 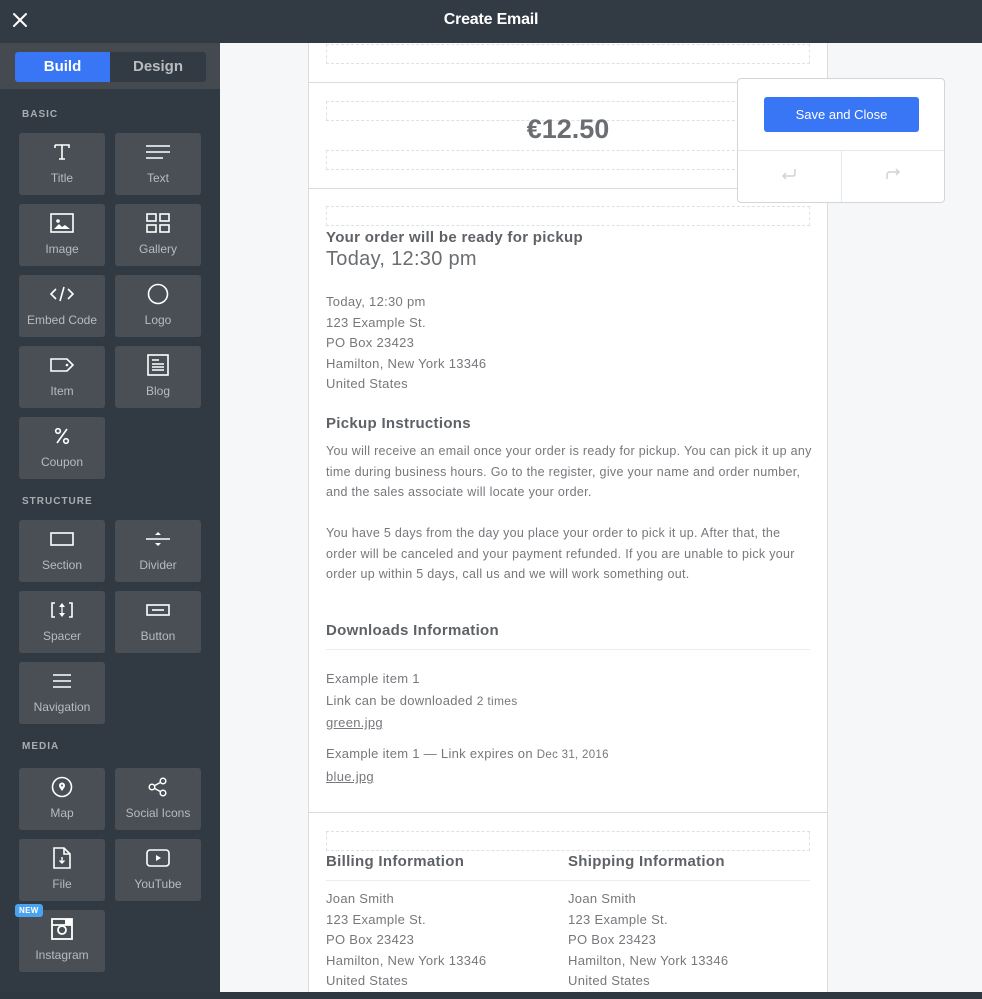 I want to click on tag-icon, so click(x=62, y=365).